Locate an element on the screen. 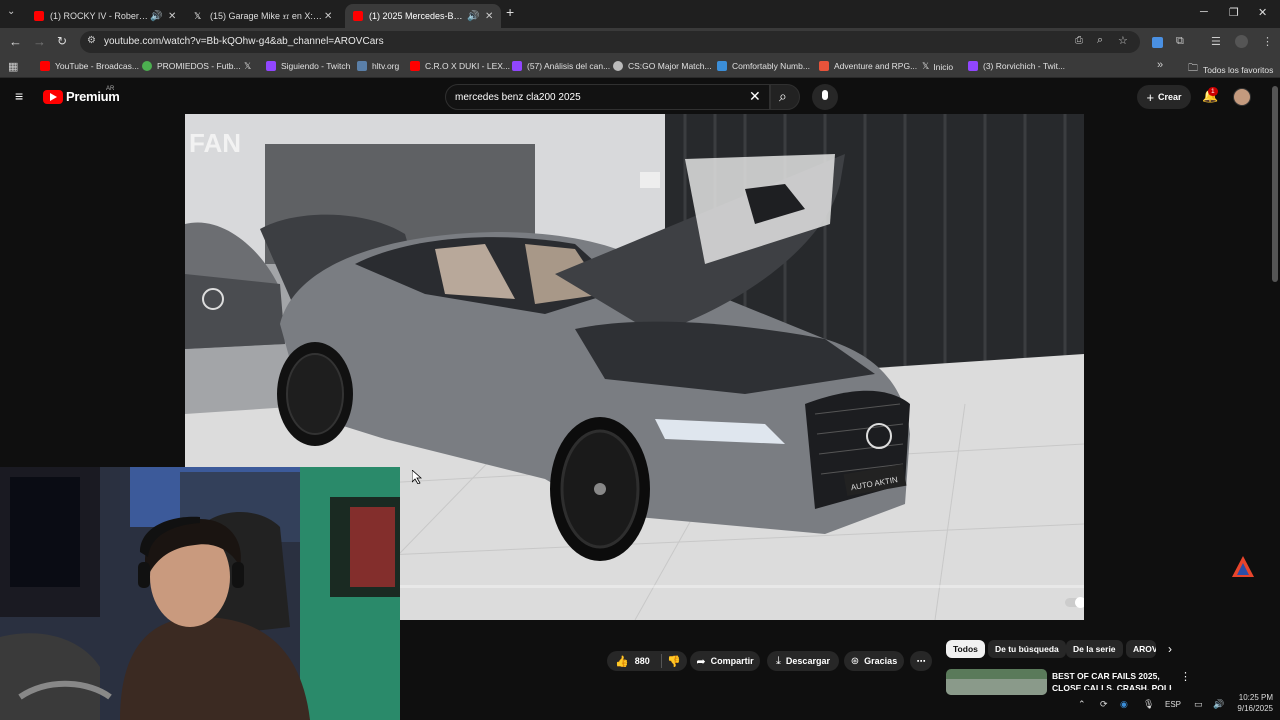 This screenshot has height=720, width=1280. like-dislike-group: 👍 880 👎 is located at coordinates (647, 661).